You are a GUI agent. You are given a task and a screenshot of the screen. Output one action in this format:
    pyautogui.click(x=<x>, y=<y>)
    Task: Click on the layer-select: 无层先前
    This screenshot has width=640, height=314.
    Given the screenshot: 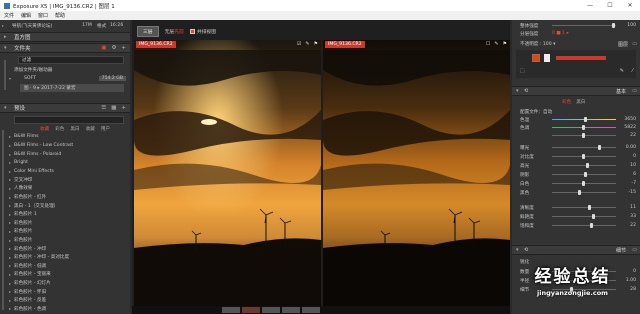 What is the action you would take?
    pyautogui.click(x=174, y=31)
    